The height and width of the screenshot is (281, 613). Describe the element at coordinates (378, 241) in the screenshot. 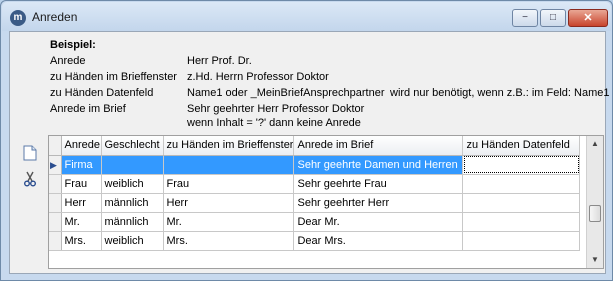

I see `cell-anrede-im-brief: Dear Mrs.` at that location.